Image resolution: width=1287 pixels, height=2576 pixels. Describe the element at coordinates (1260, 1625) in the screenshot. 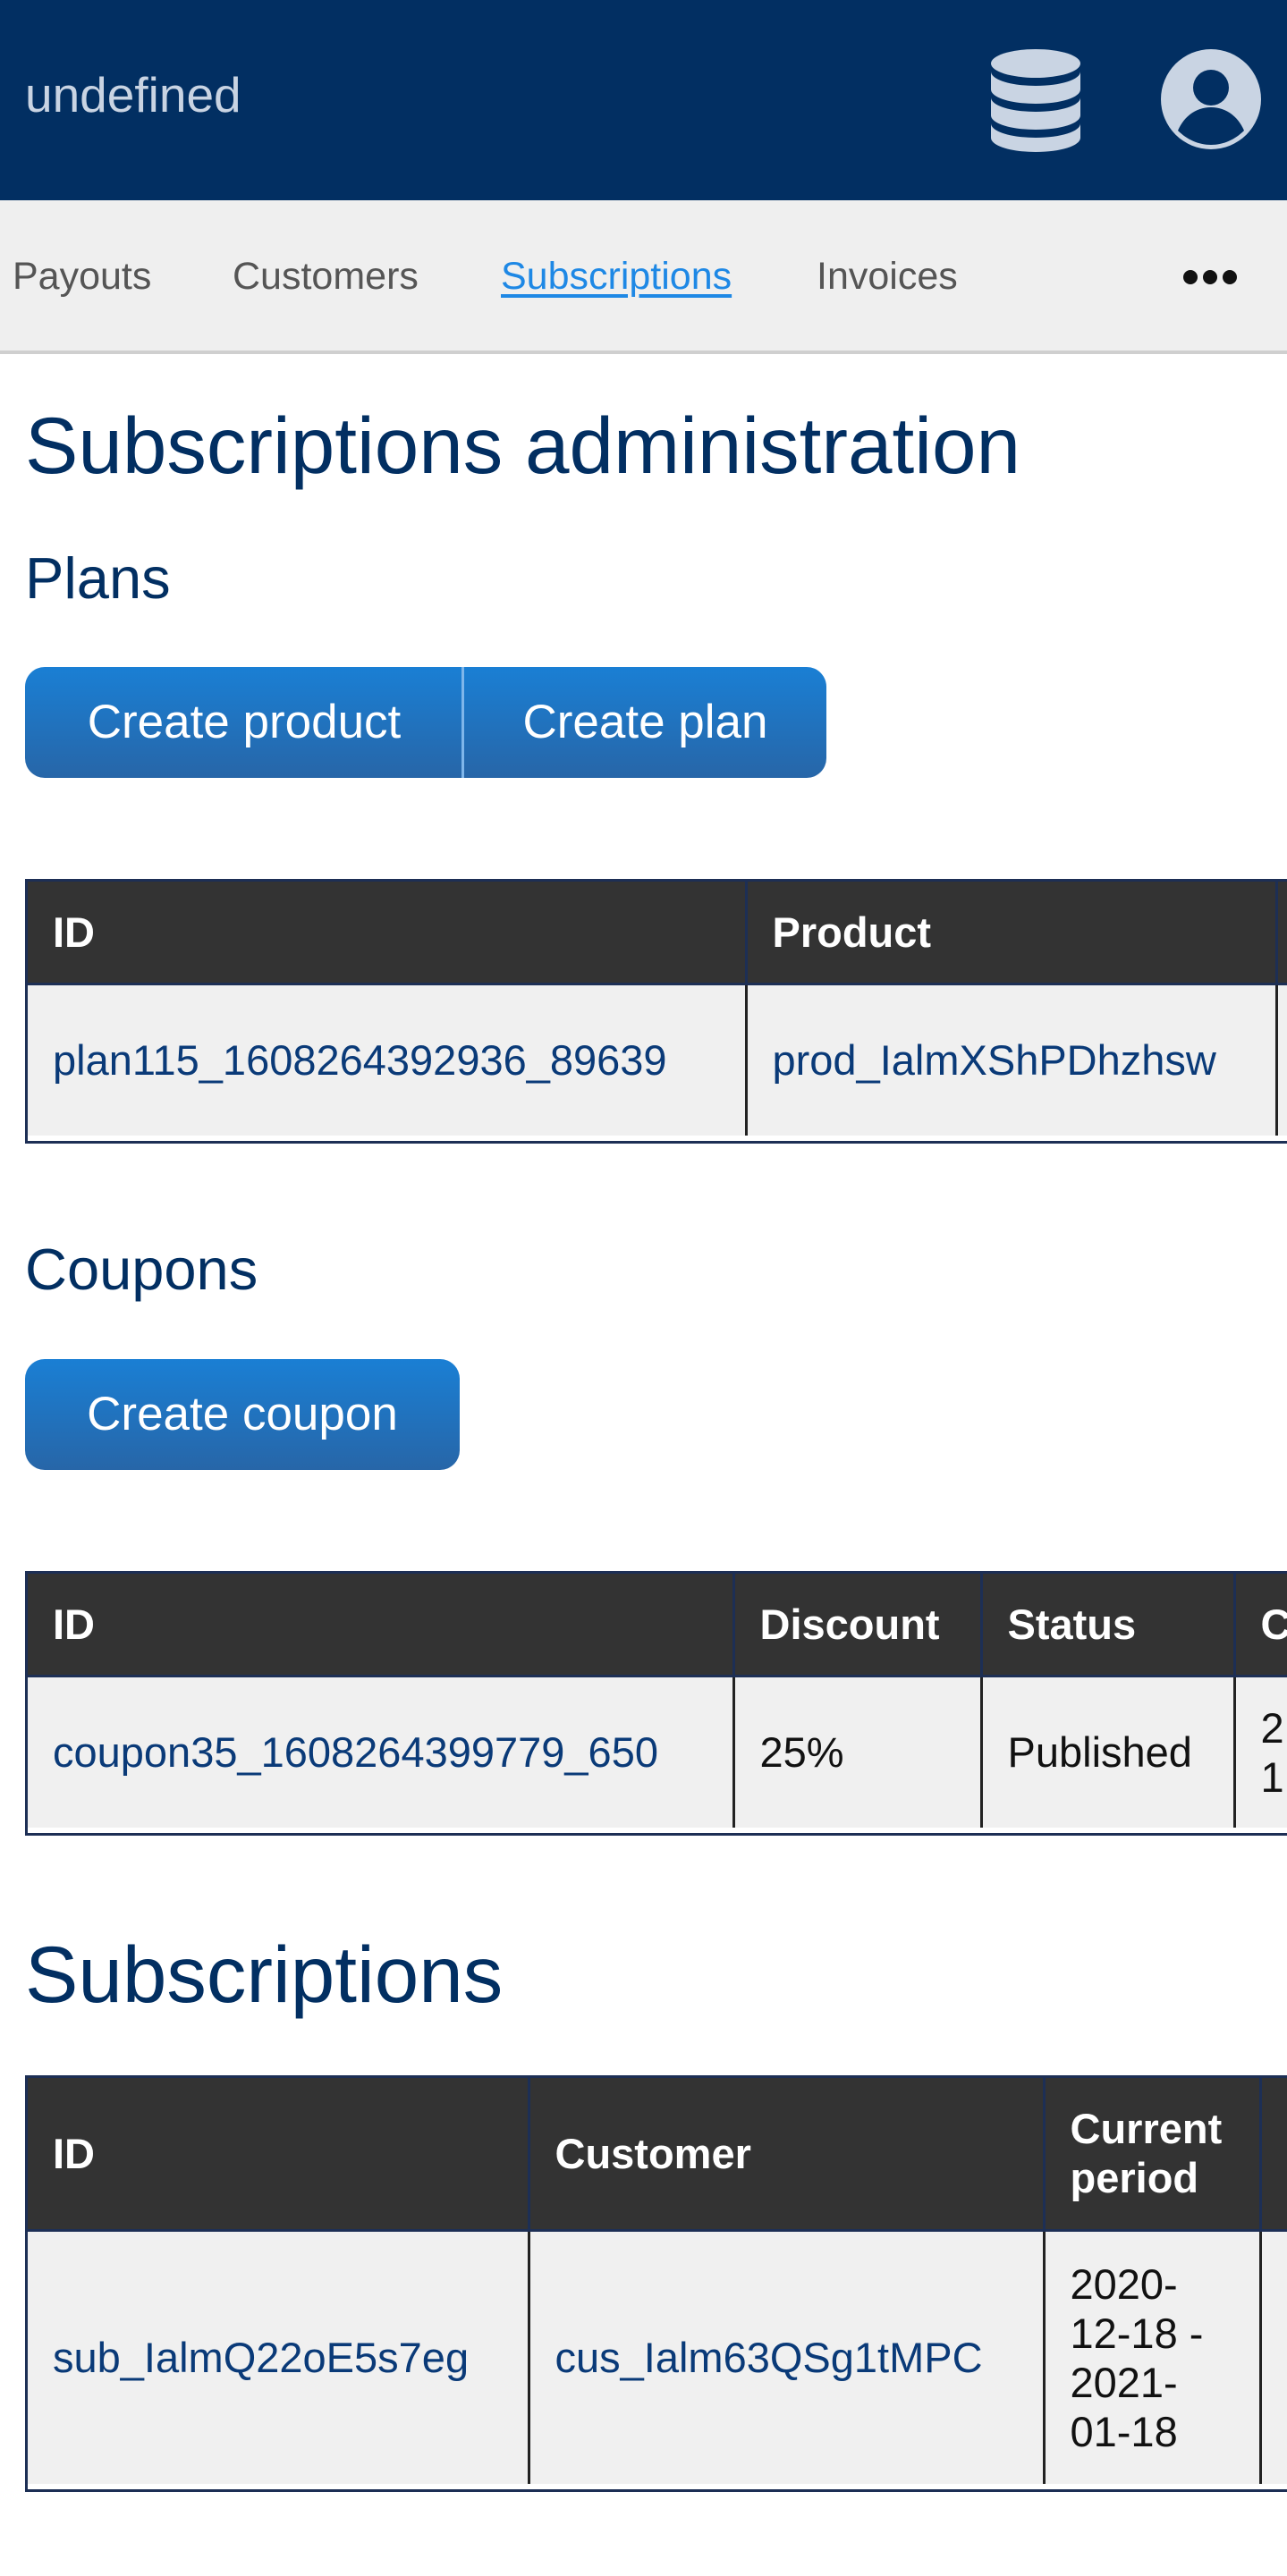

I see `coupons-header-created: C` at that location.